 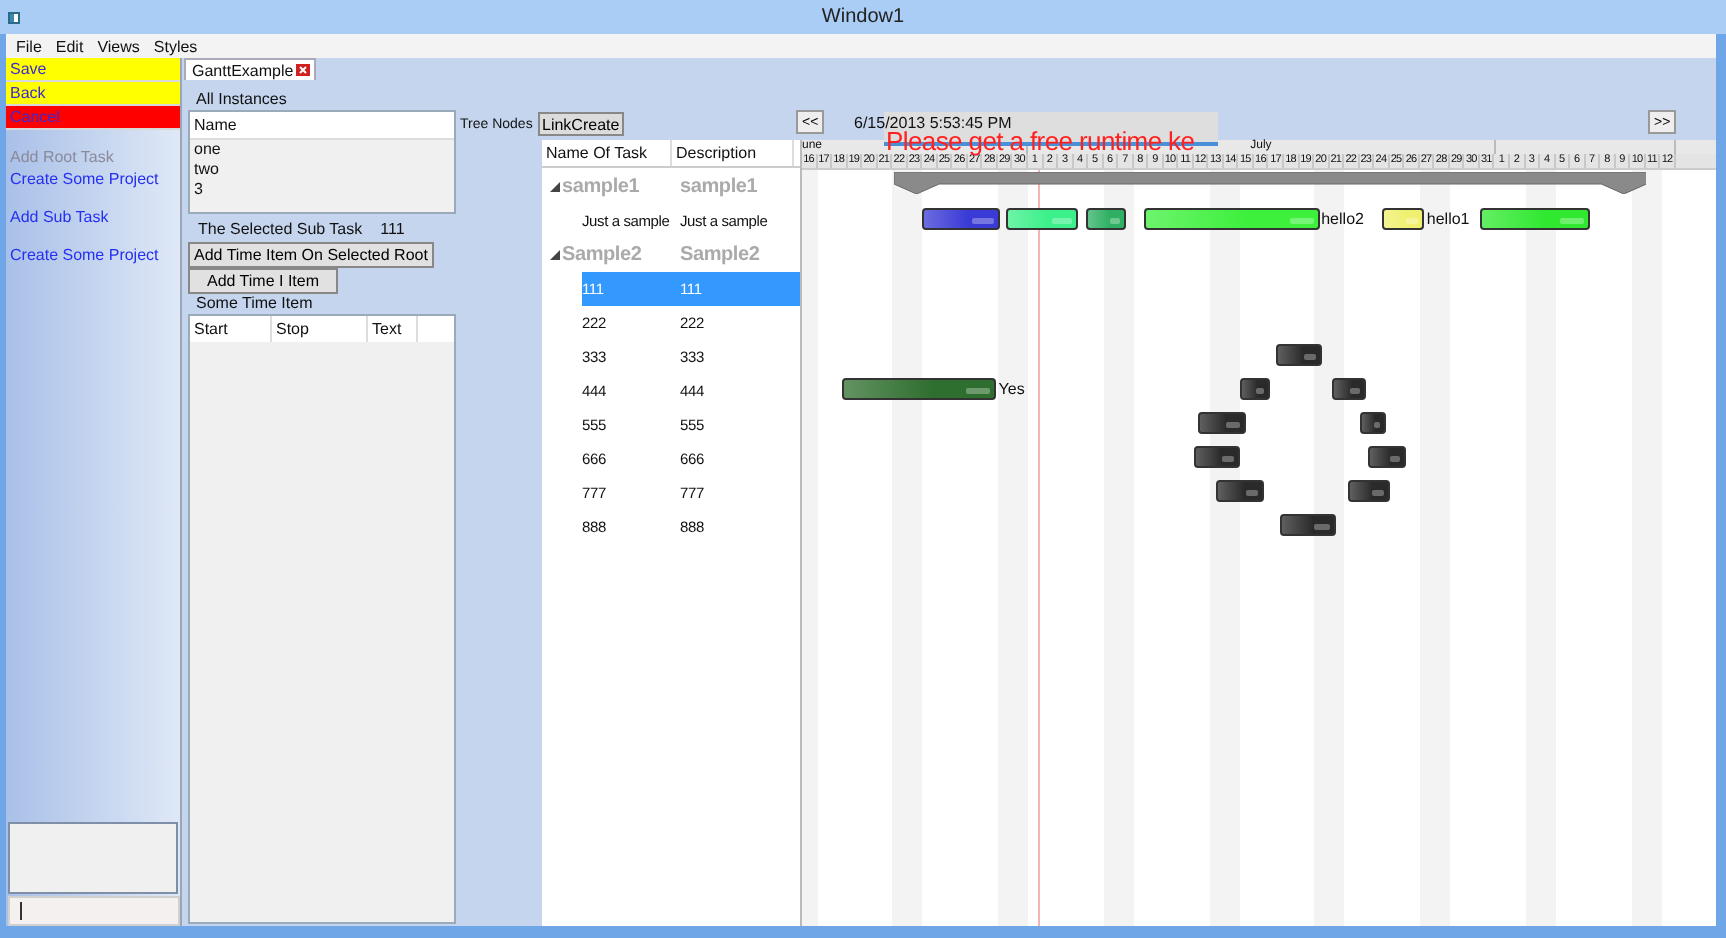 I want to click on close-icon, so click(x=302, y=70).